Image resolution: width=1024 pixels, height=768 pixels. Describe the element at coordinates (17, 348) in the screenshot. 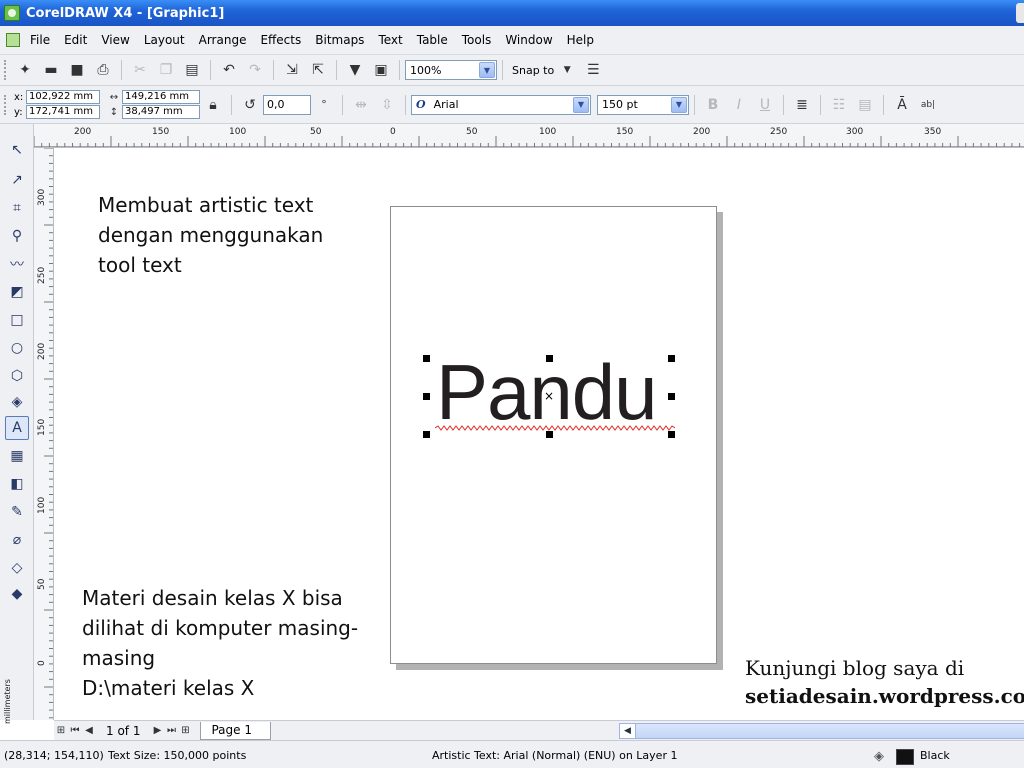

I see `ellipse-tool-icon: ○` at that location.